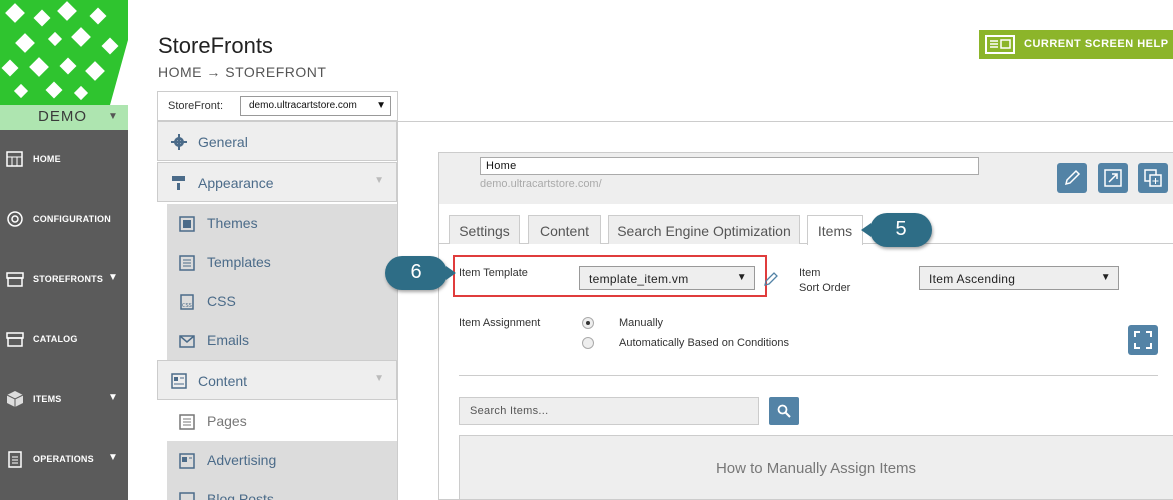 This screenshot has height=500, width=1173. What do you see at coordinates (187, 461) in the screenshot?
I see `advertising-icon` at bounding box center [187, 461].